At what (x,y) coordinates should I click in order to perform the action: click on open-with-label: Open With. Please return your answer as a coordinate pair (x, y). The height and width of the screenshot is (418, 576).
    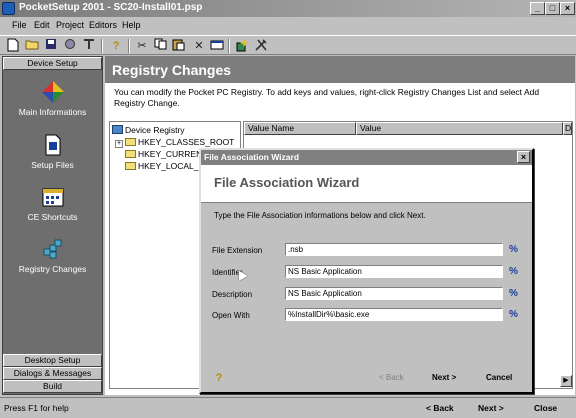
    Looking at the image, I should click on (231, 315).